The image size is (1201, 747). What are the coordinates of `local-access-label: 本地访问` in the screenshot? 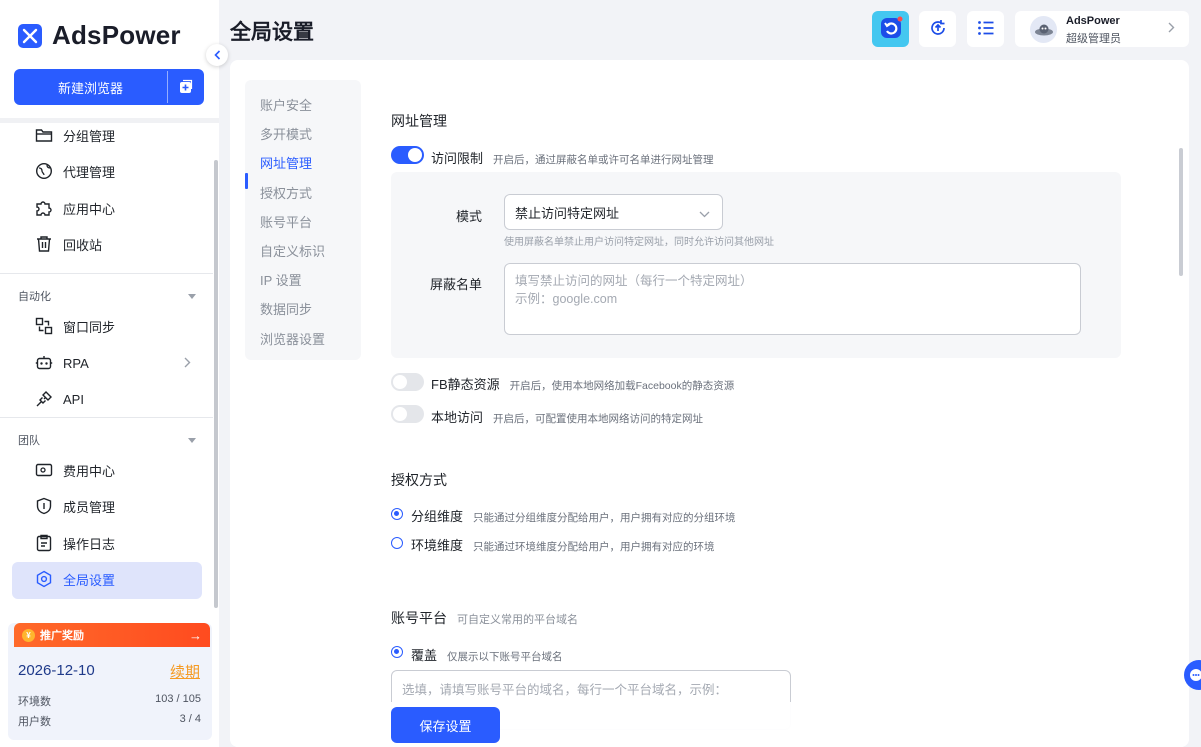 It's located at (457, 417).